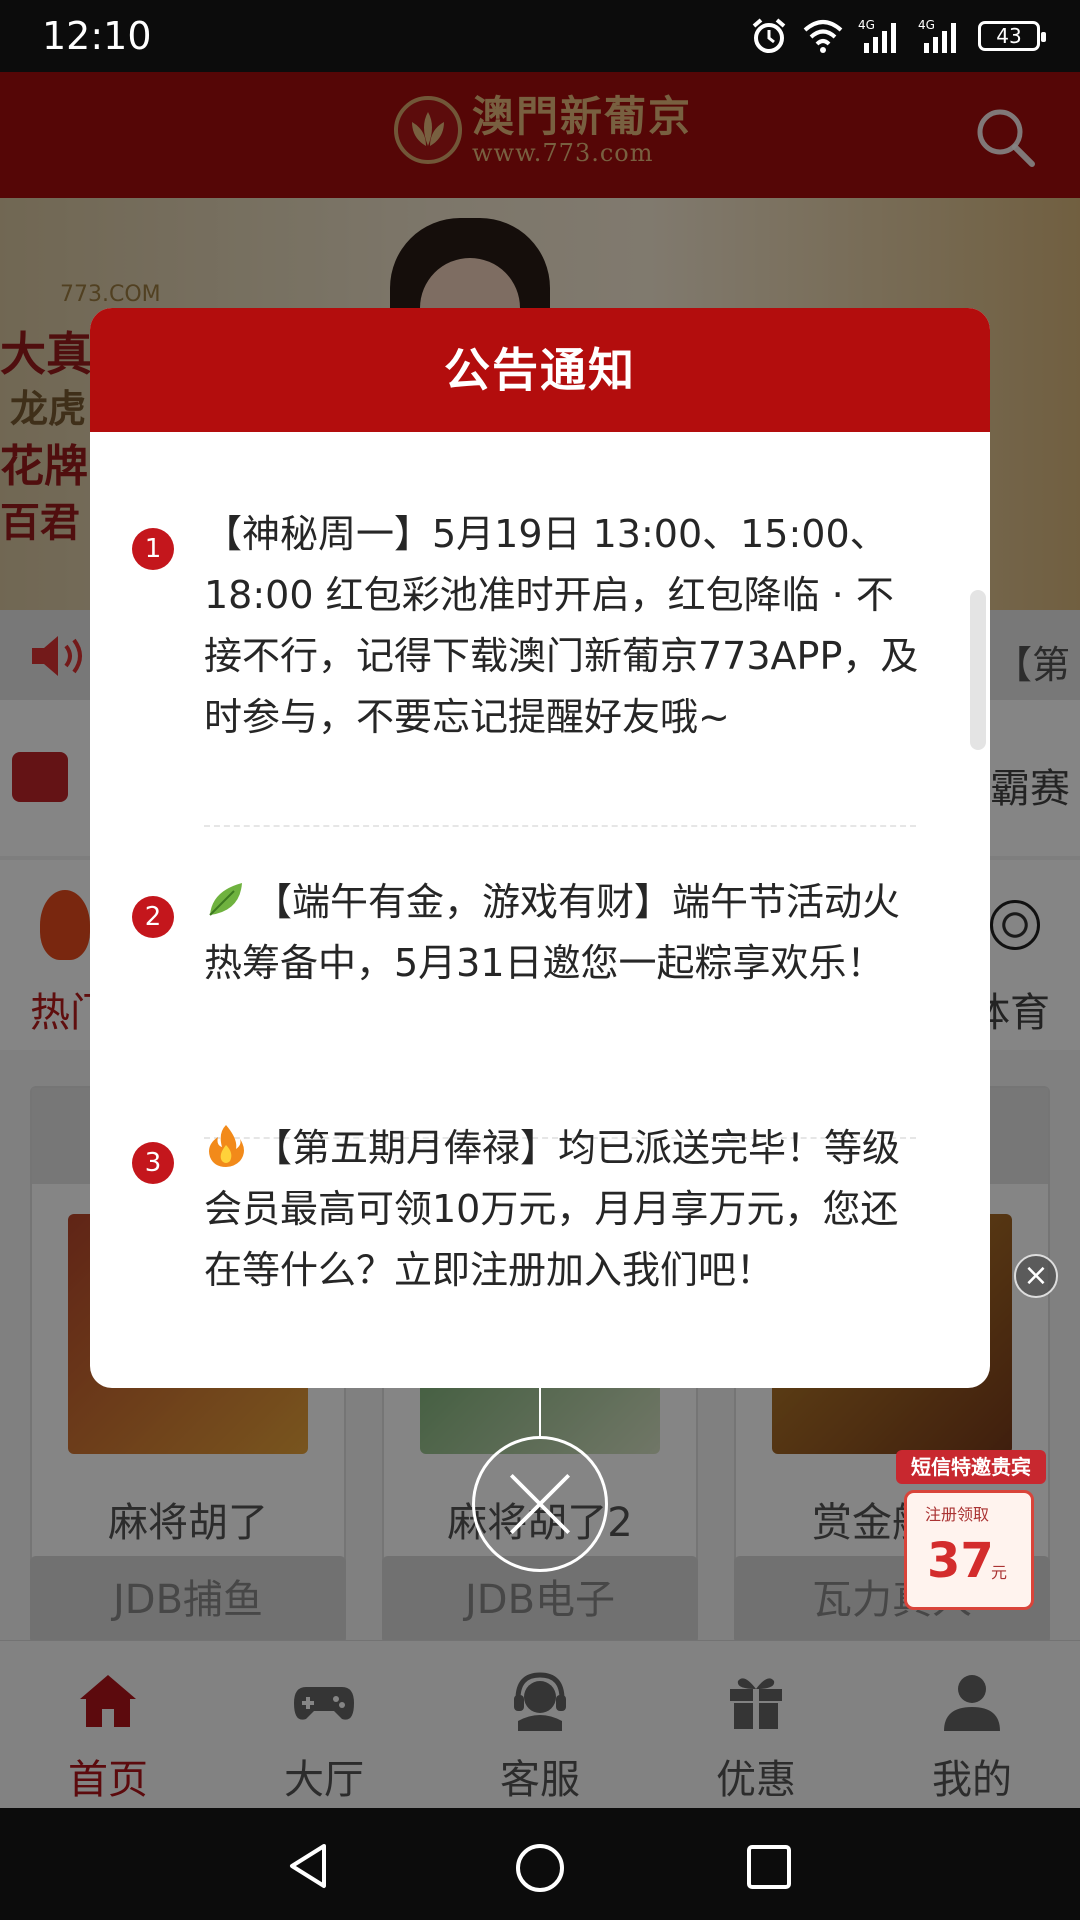 Image resolution: width=1080 pixels, height=1920 pixels. I want to click on promo-small: 注册领取, so click(957, 1514).